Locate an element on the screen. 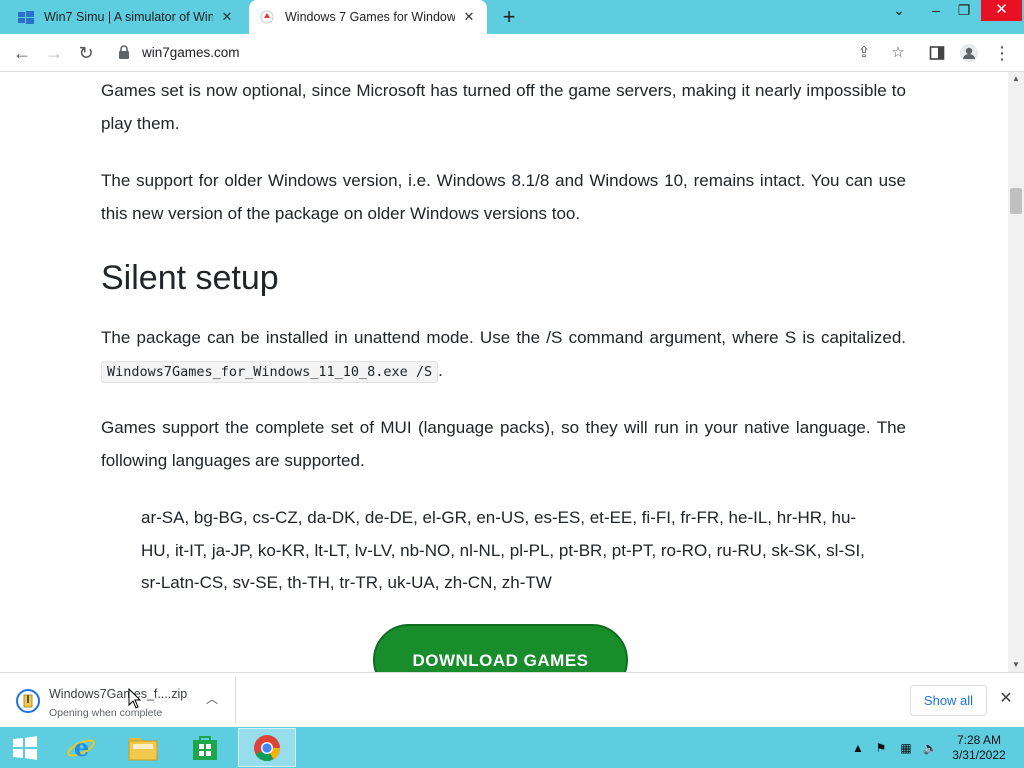 The height and width of the screenshot is (768, 1024). minimize-button: – is located at coordinates (936, 12).